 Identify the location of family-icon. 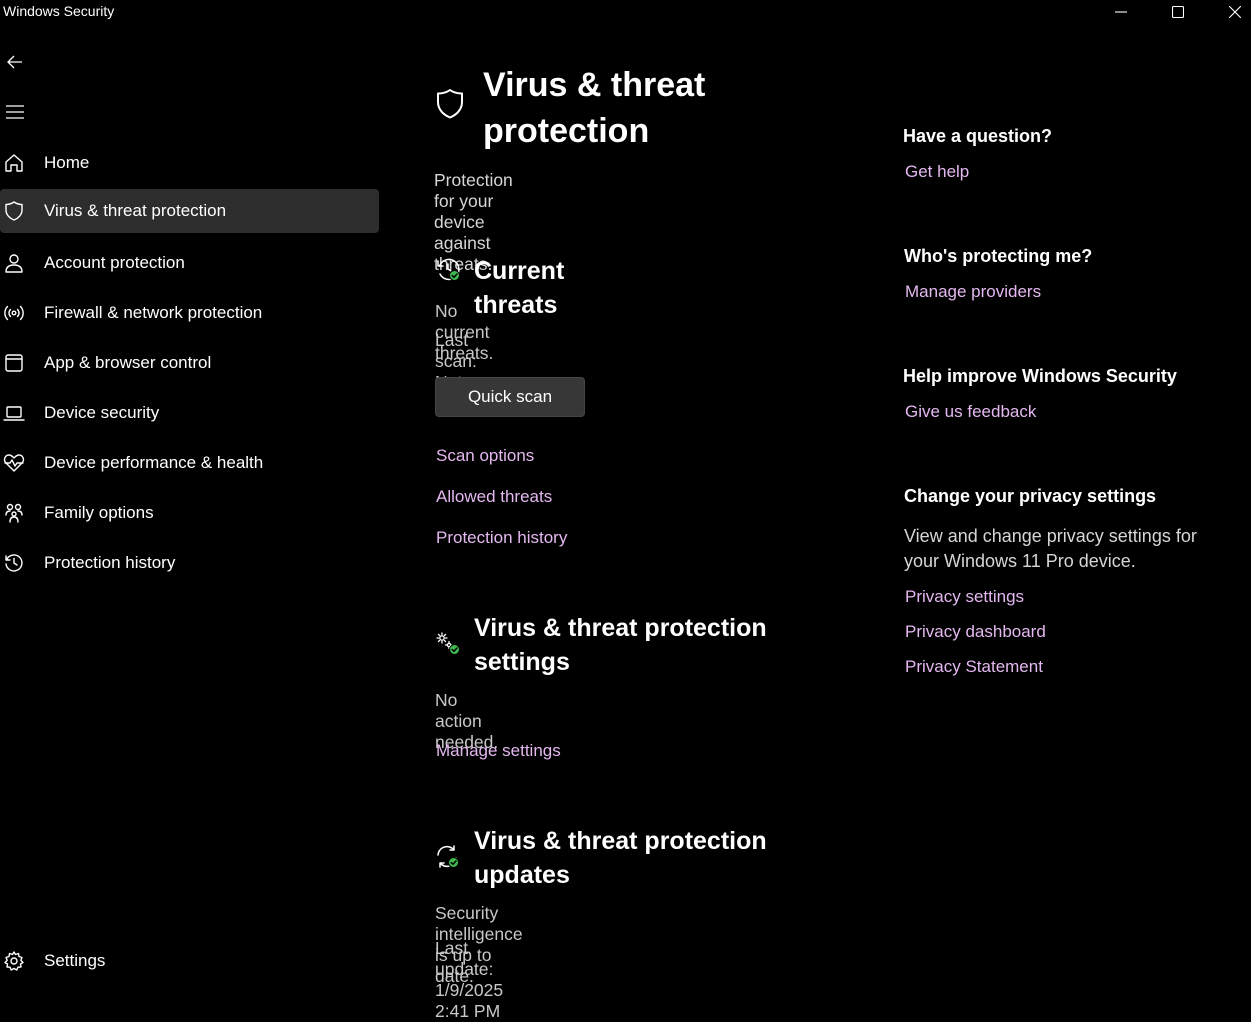
(14, 513).